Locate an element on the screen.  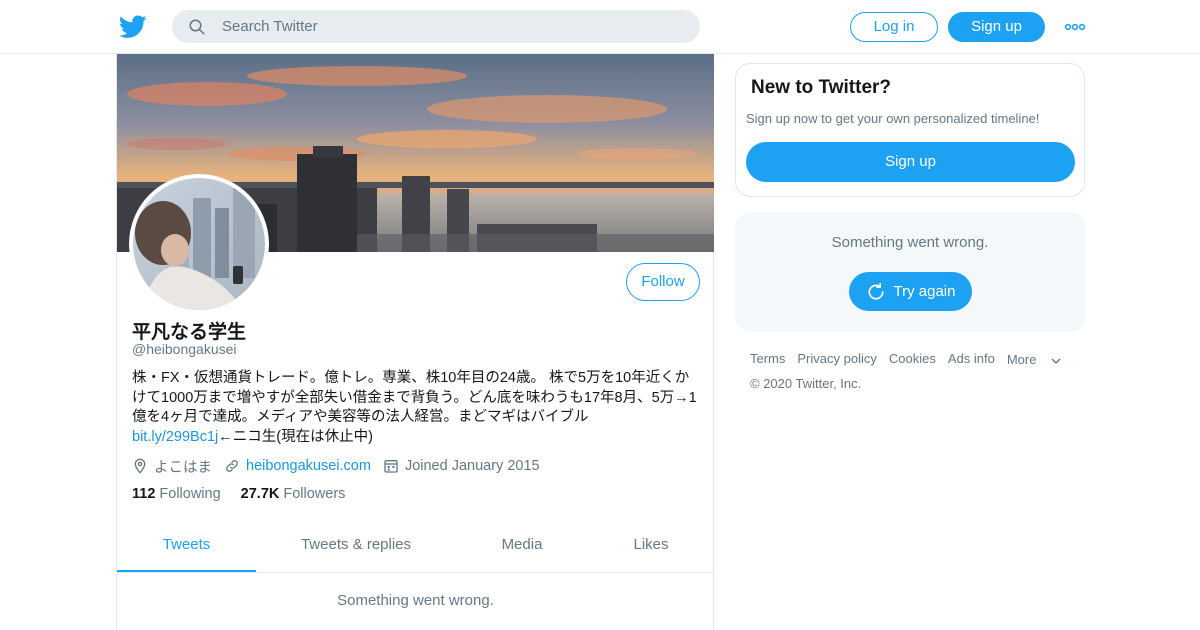
sidebar-error-card: Something went wrong. Try again is located at coordinates (910, 272).